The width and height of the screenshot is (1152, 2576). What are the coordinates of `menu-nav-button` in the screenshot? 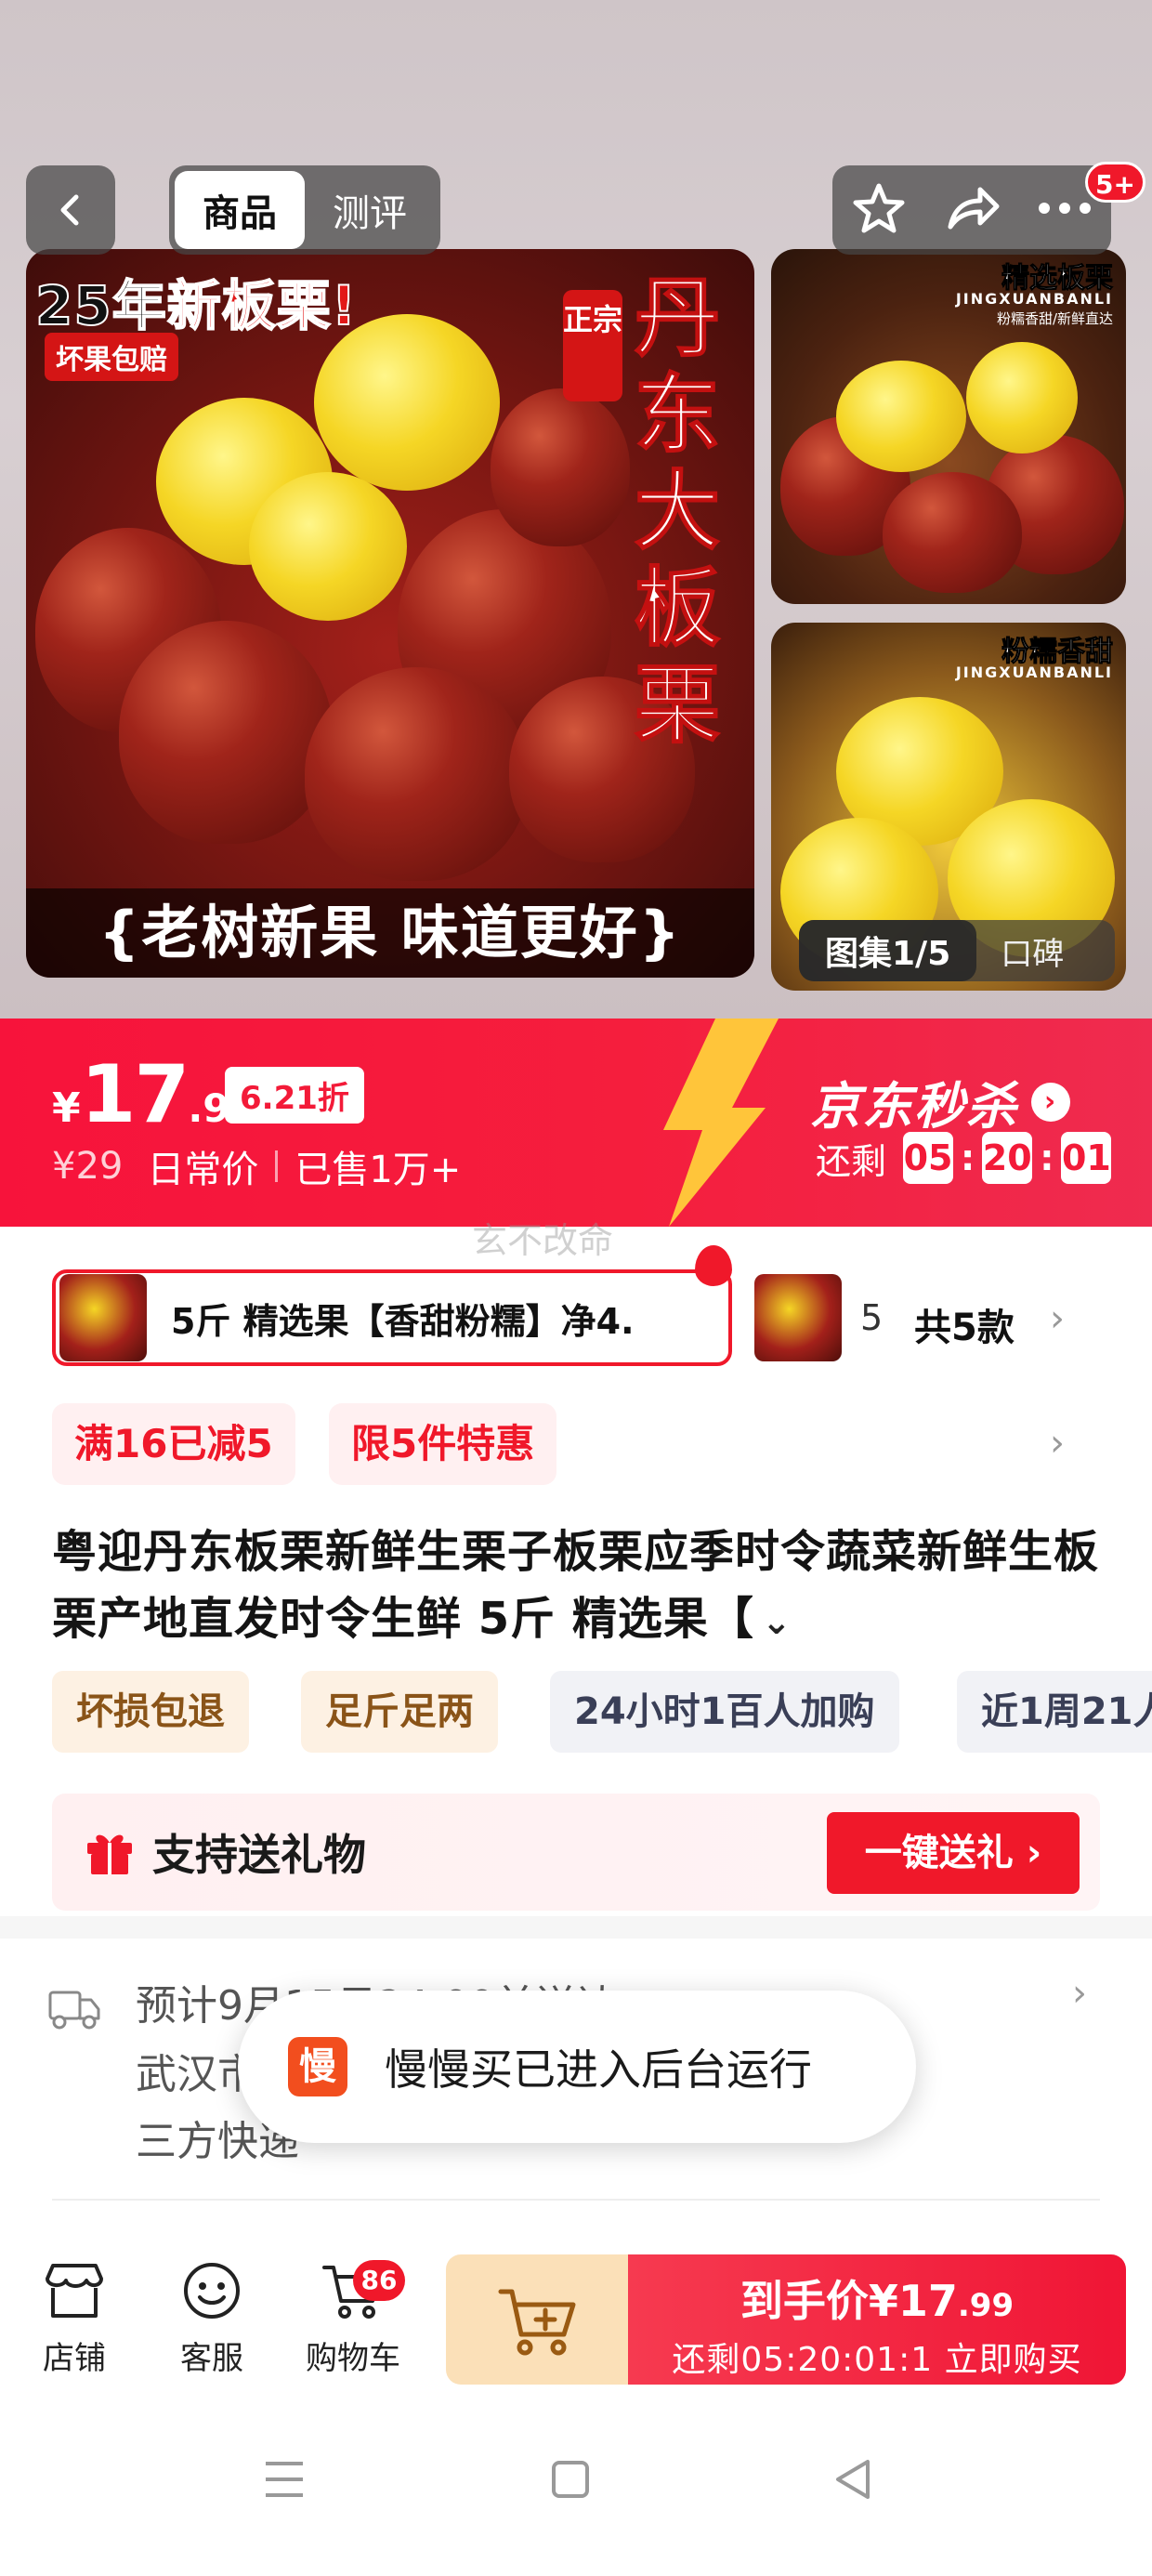 It's located at (284, 2479).